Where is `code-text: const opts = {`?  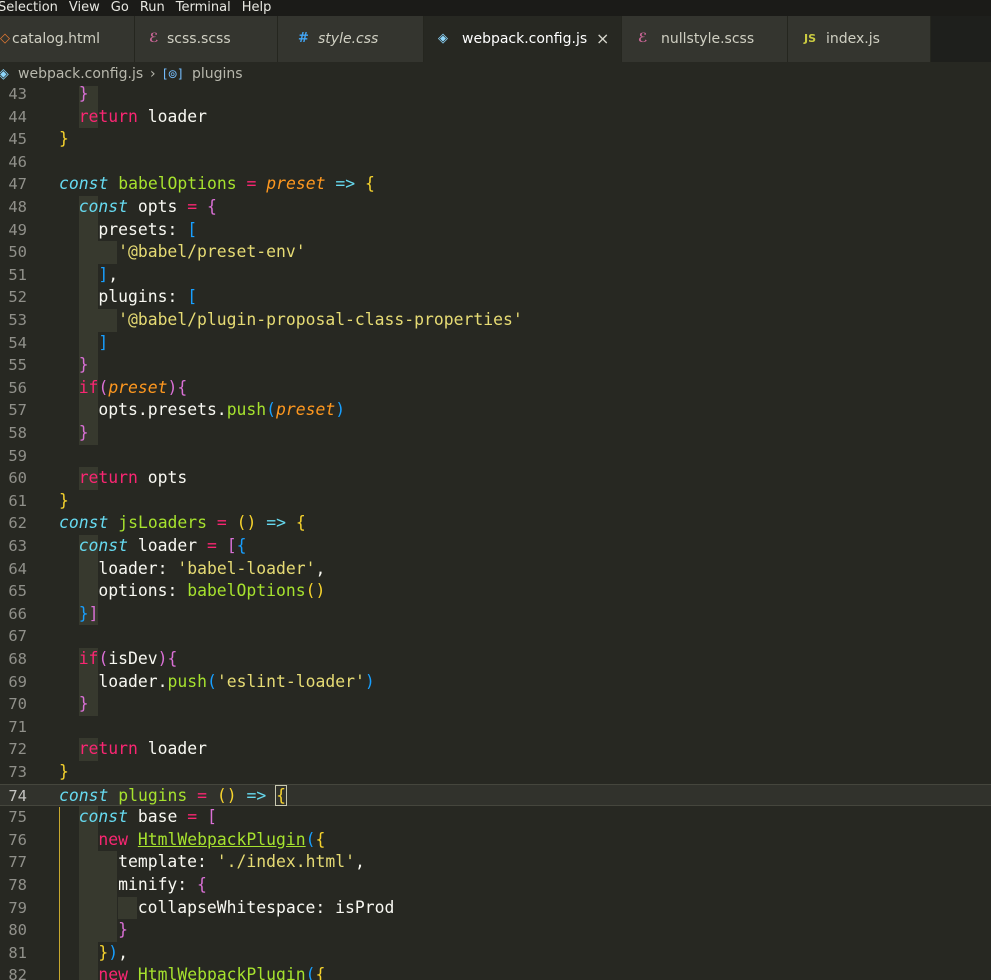 code-text: const opts = { is located at coordinates (148, 207).